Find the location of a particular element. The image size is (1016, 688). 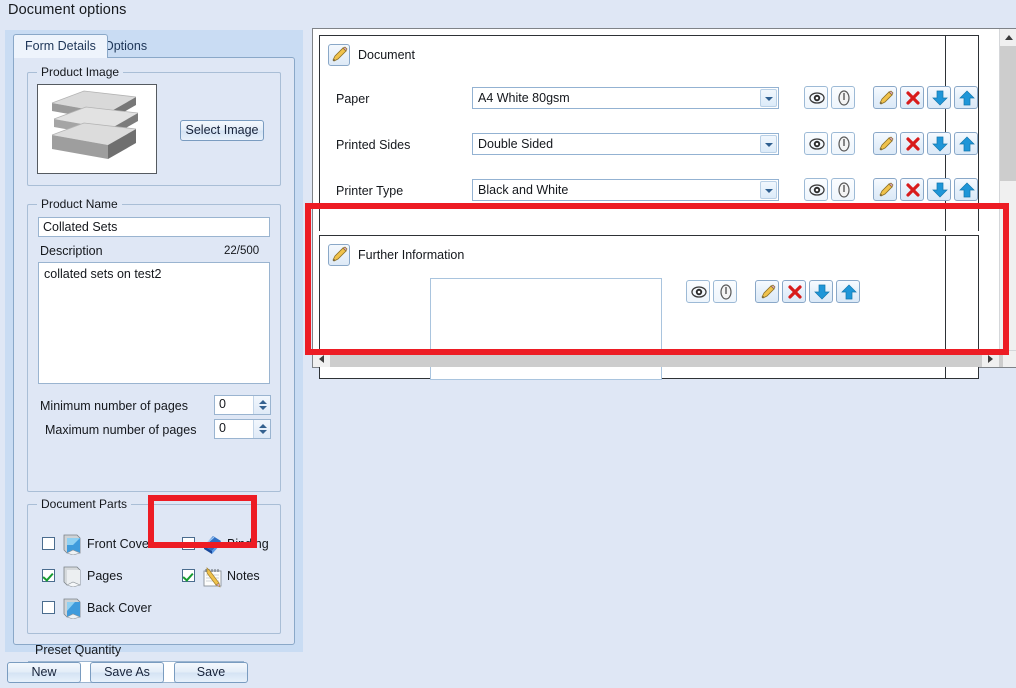

description-textarea is located at coordinates (154, 323).